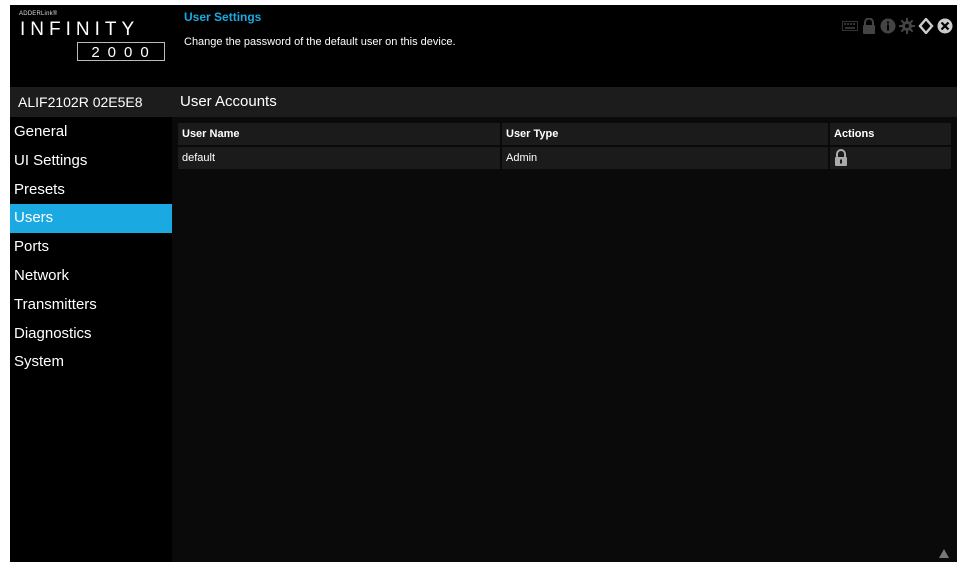 This screenshot has width=957, height=562. What do you see at coordinates (339, 158) in the screenshot?
I see `user-name-cell: default` at bounding box center [339, 158].